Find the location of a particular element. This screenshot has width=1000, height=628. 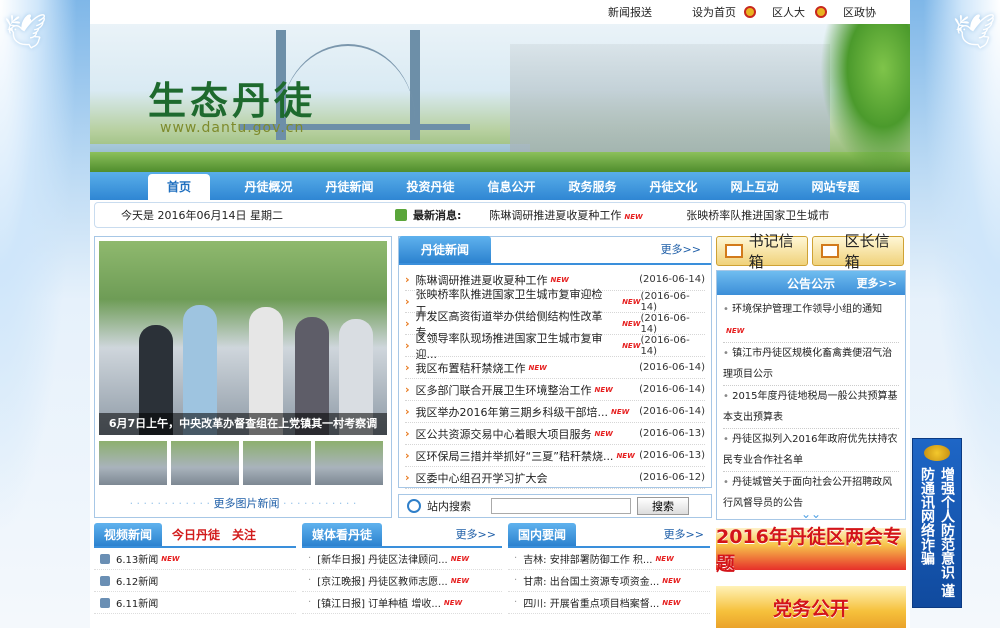

site-search: 站内搜索 搜索 is located at coordinates (555, 506).